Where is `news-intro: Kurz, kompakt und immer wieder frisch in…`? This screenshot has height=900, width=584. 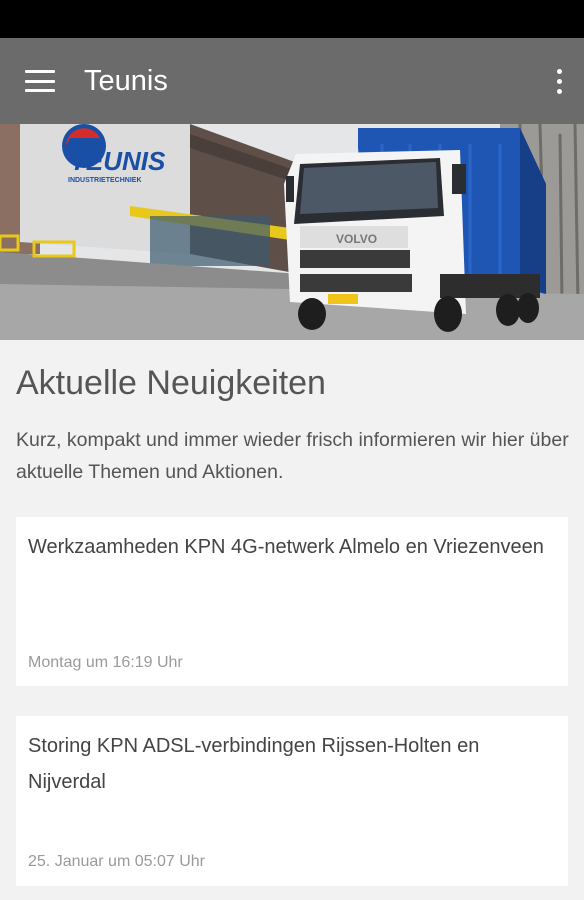
news-intro: Kurz, kompakt und immer wieder frisch in… is located at coordinates (292, 456).